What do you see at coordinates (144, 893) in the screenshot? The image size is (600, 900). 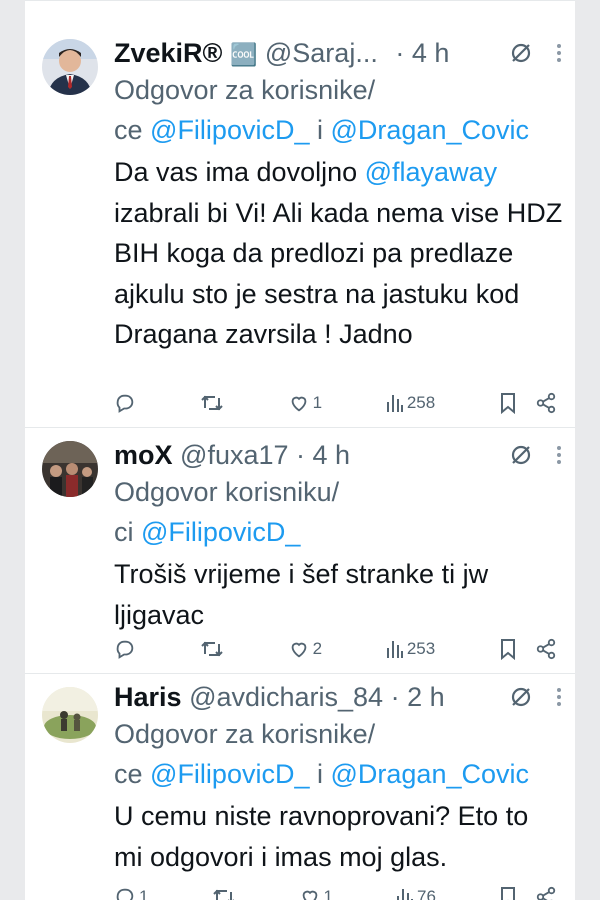 I see `reply-count: 1` at bounding box center [144, 893].